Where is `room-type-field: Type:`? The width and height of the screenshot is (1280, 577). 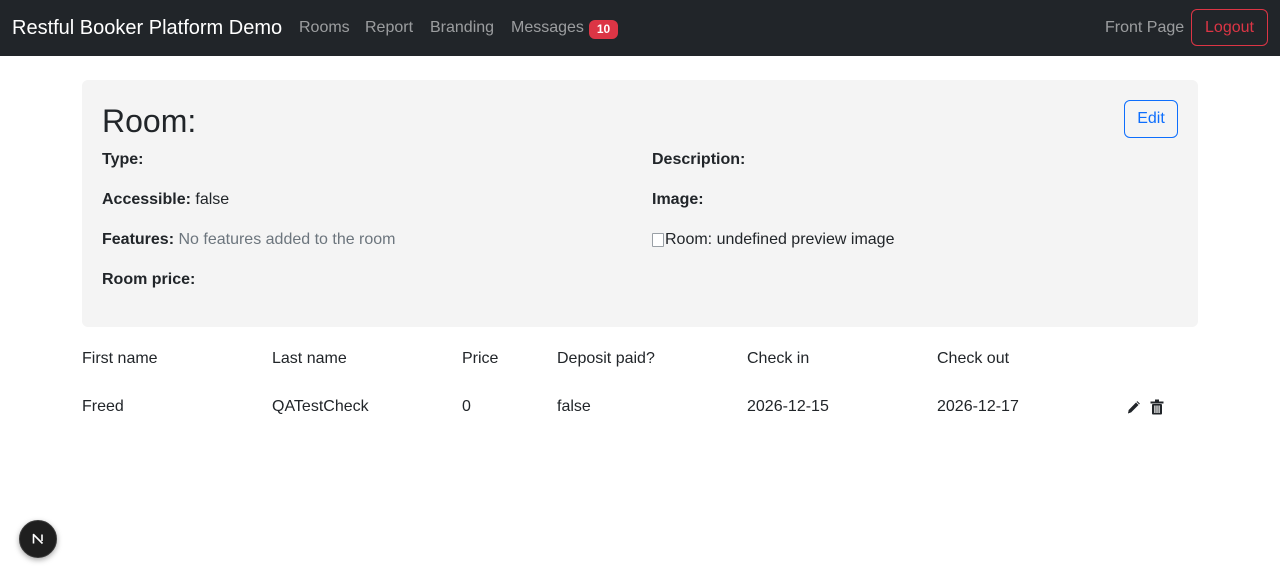 room-type-field: Type: is located at coordinates (122, 160).